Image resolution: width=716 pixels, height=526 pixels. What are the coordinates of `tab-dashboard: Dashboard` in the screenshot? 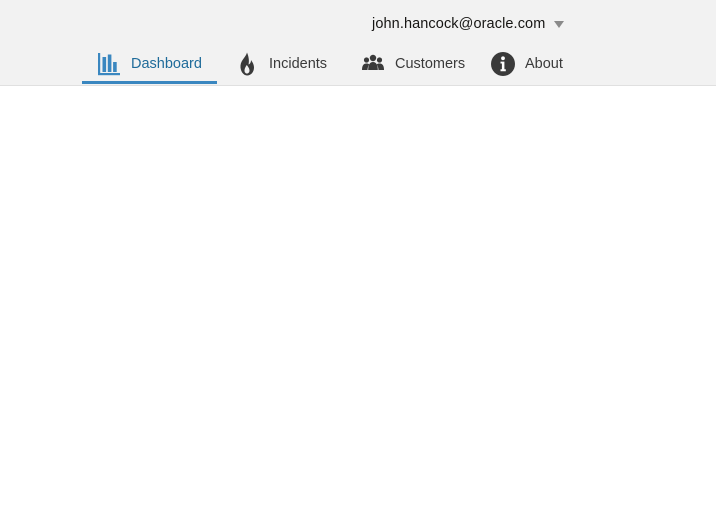 It's located at (149, 64).